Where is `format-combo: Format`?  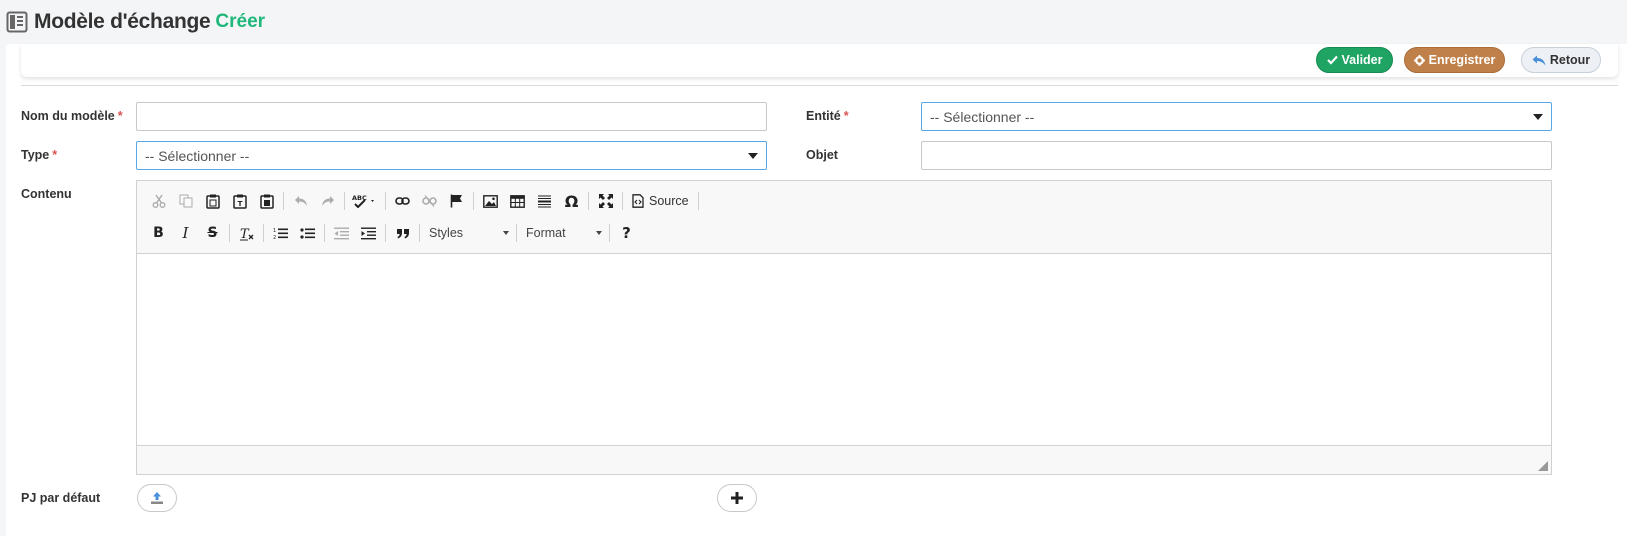
format-combo: Format is located at coordinates (563, 233).